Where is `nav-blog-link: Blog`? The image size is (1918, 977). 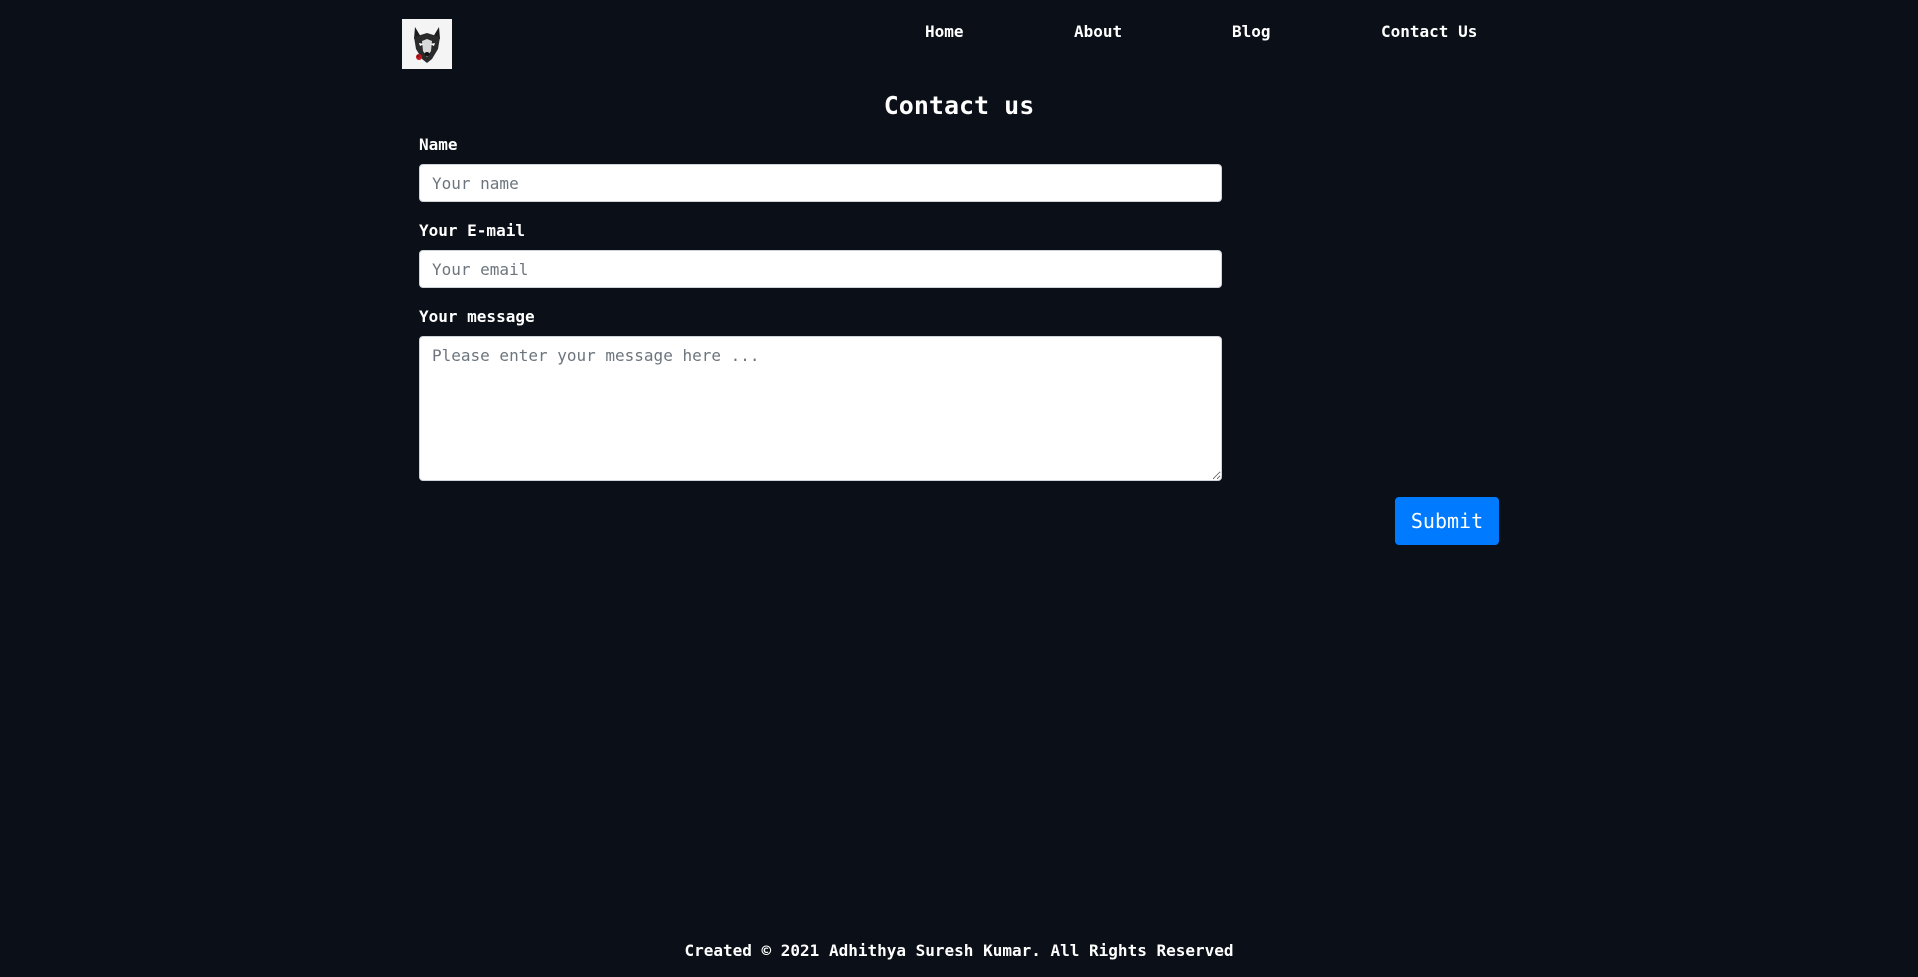
nav-blog-link: Blog is located at coordinates (1251, 32).